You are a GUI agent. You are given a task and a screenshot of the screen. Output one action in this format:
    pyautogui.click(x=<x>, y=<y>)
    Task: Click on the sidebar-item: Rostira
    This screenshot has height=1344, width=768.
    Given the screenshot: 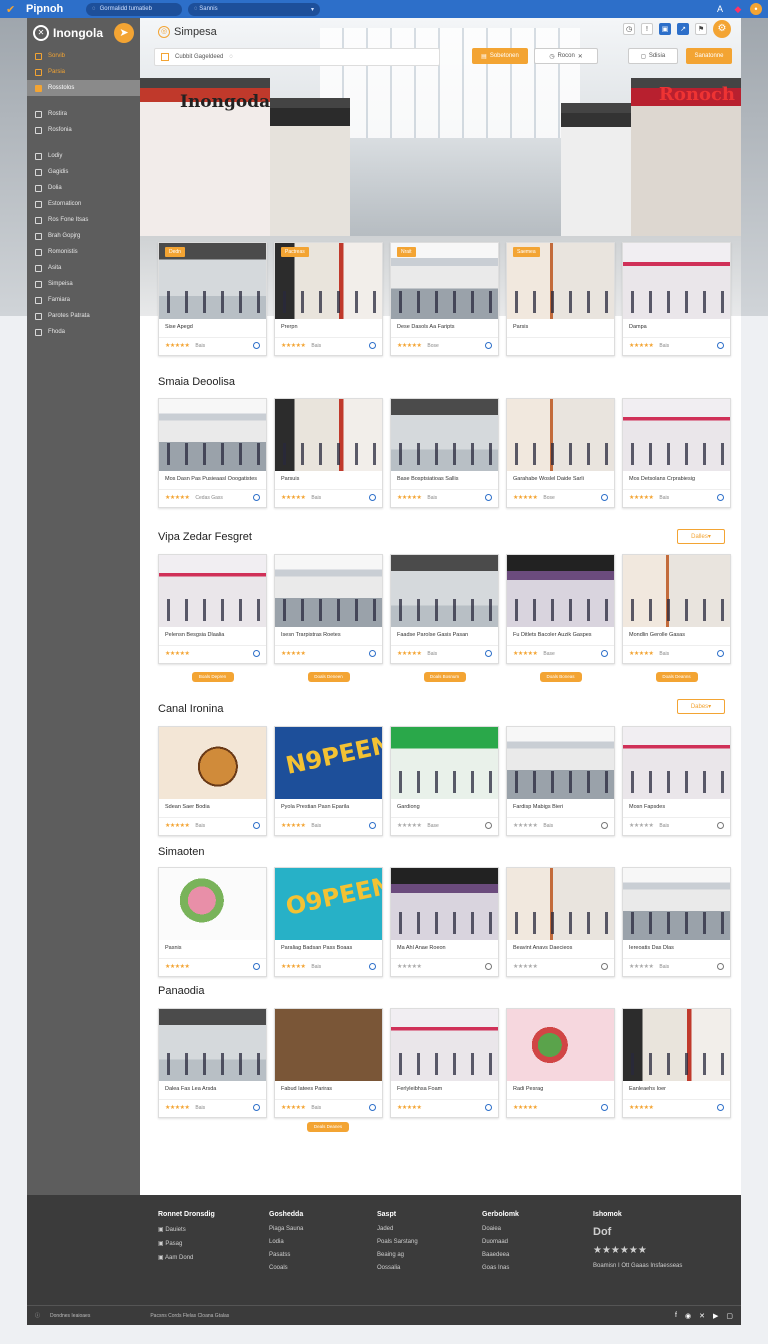 What is the action you would take?
    pyautogui.click(x=83, y=114)
    